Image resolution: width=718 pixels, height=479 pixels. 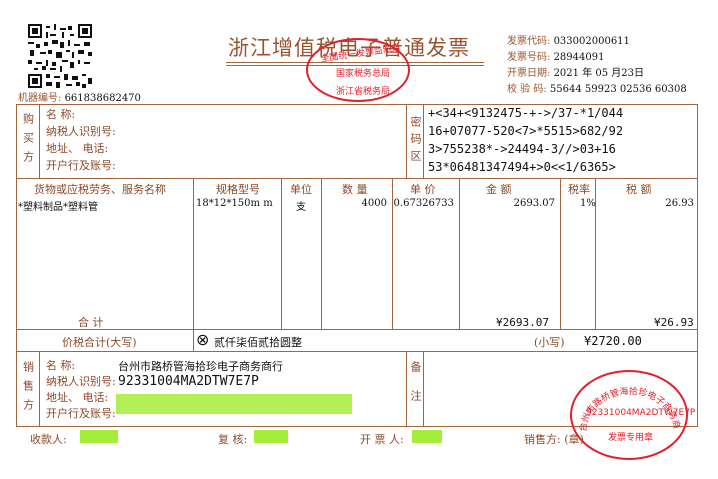 What do you see at coordinates (639, 189) in the screenshot?
I see `header-tax: 税 额` at bounding box center [639, 189].